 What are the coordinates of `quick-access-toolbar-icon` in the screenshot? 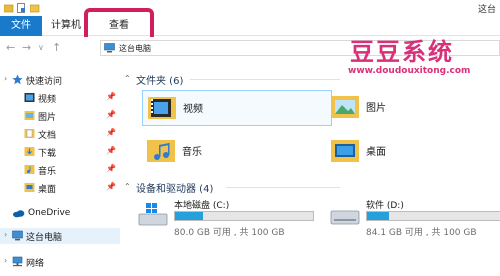 It's located at (9, 8).